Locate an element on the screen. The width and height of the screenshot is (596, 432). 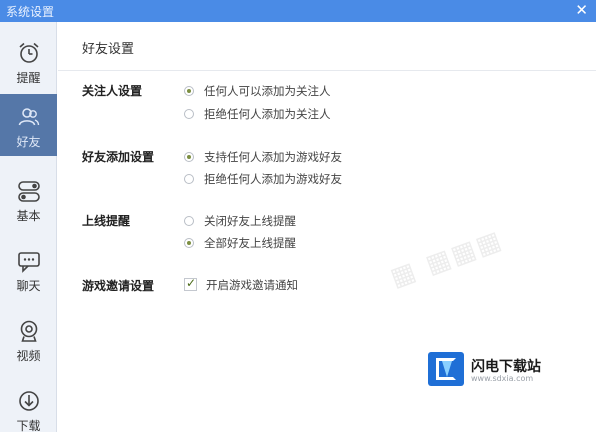
sidebar-item-label: 提醒 is located at coordinates (28, 78).